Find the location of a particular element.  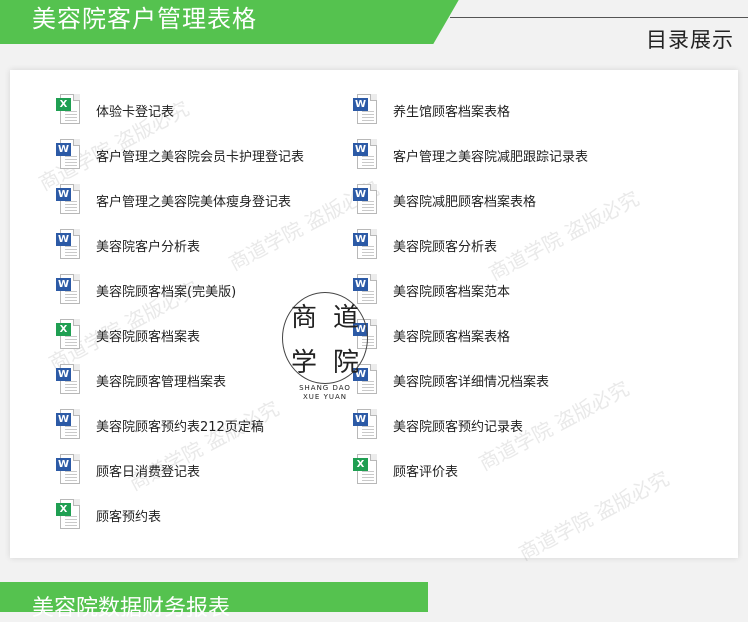

file-item: W 客户管理之美容院会员卡护理登记表 is located at coordinates (180, 155).